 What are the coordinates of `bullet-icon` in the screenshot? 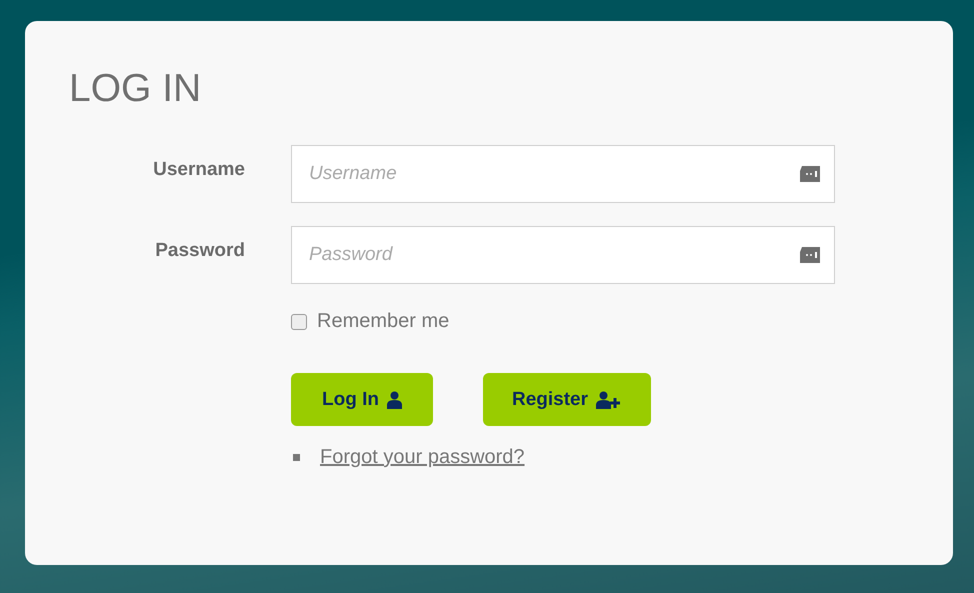 It's located at (296, 457).